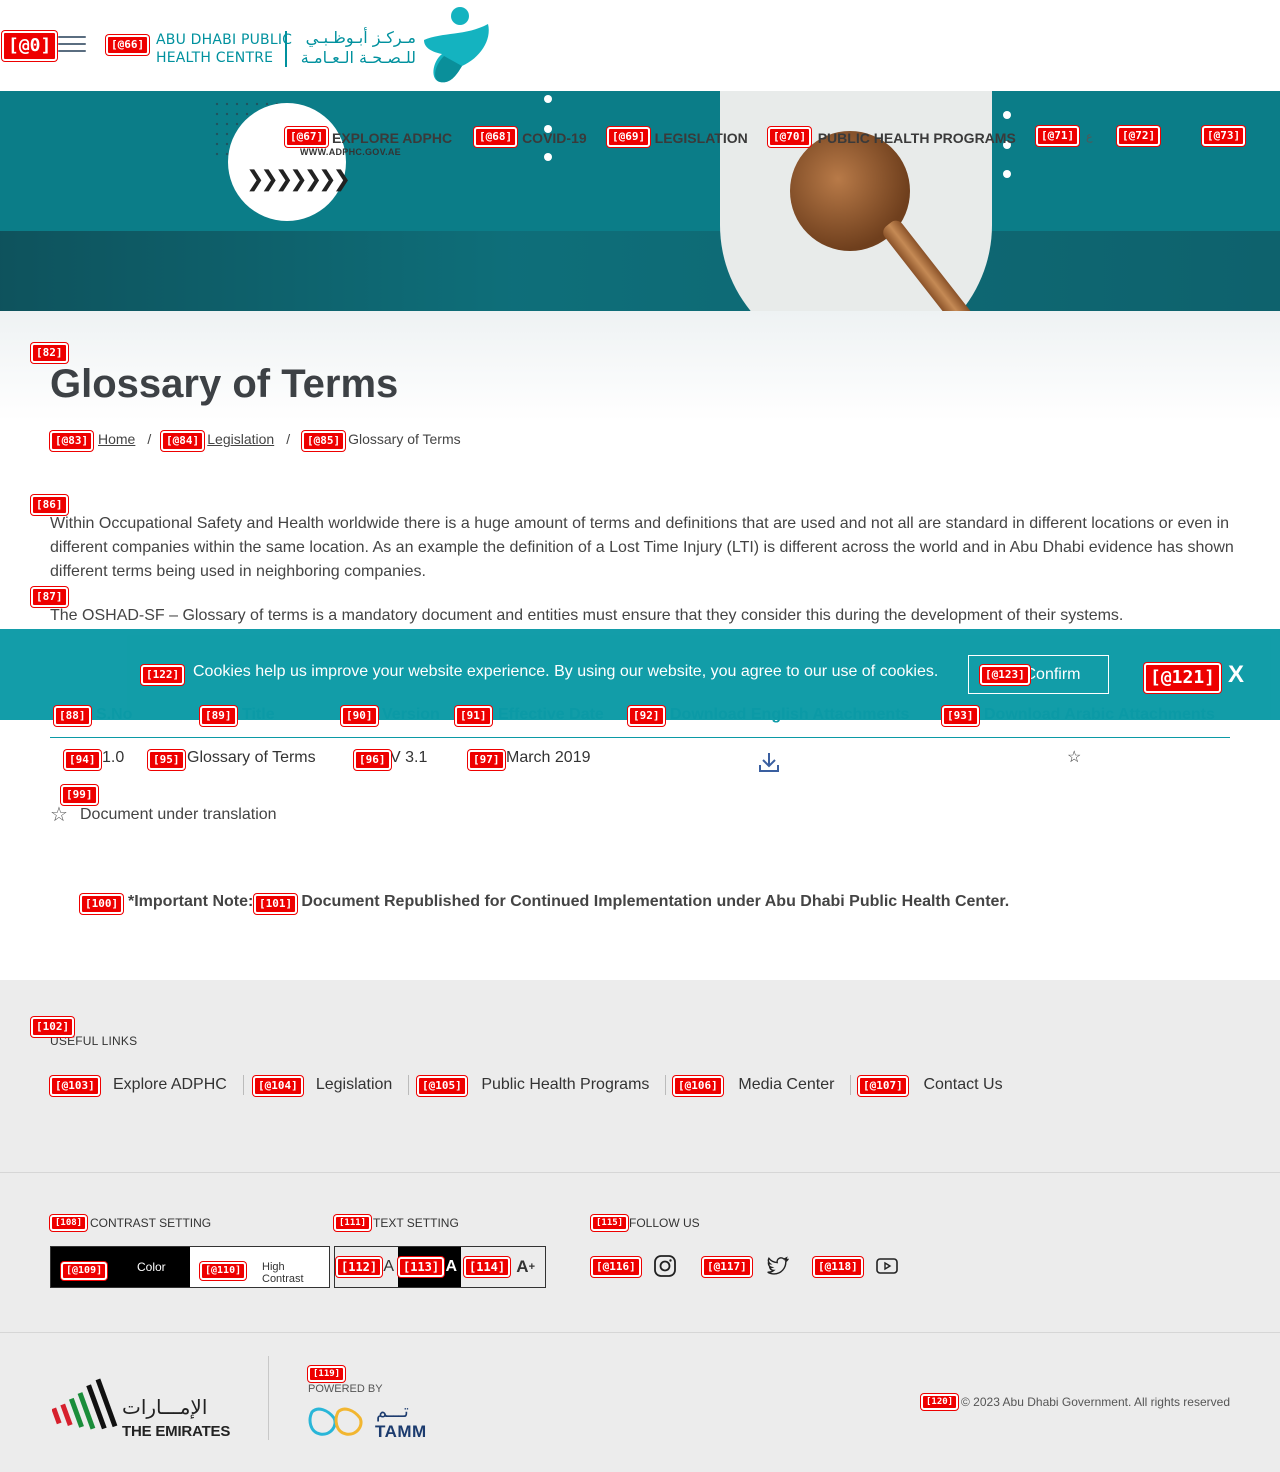 Image resolution: width=1280 pixels, height=1472 pixels. I want to click on tag-label: [122], so click(163, 675).